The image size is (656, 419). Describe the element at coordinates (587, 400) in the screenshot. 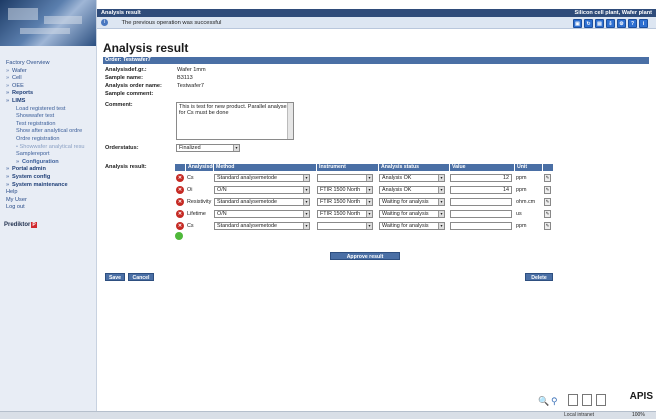

I see `document-icon` at that location.